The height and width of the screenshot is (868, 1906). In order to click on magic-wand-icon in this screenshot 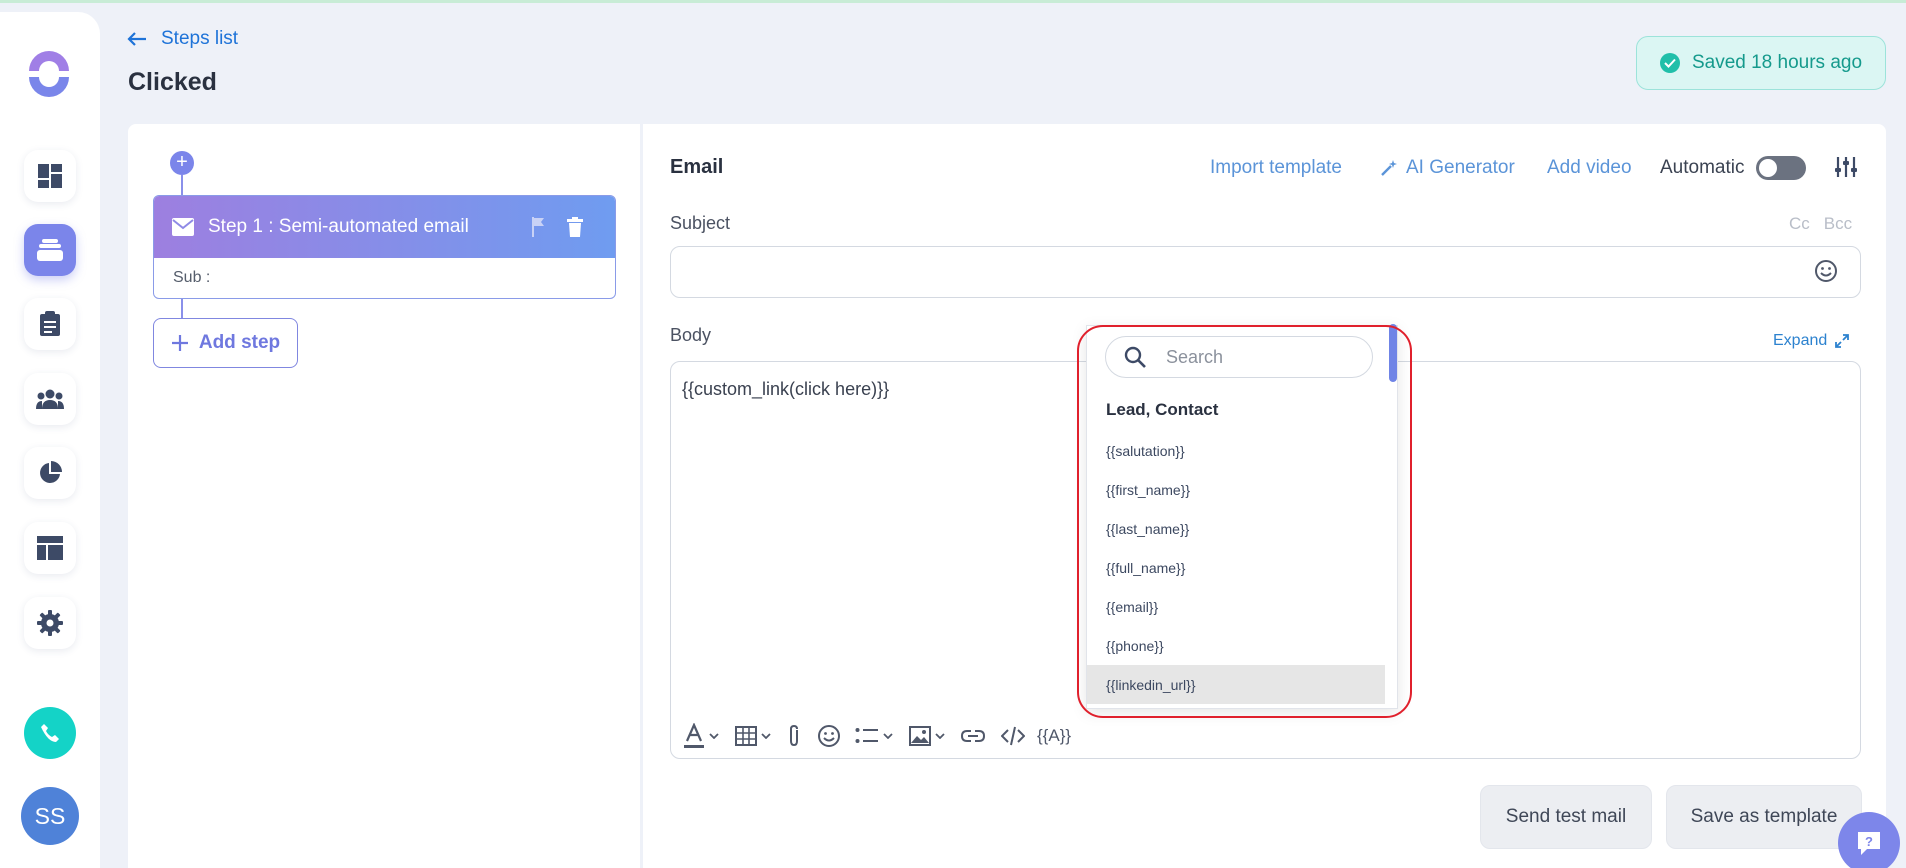, I will do `click(1389, 168)`.